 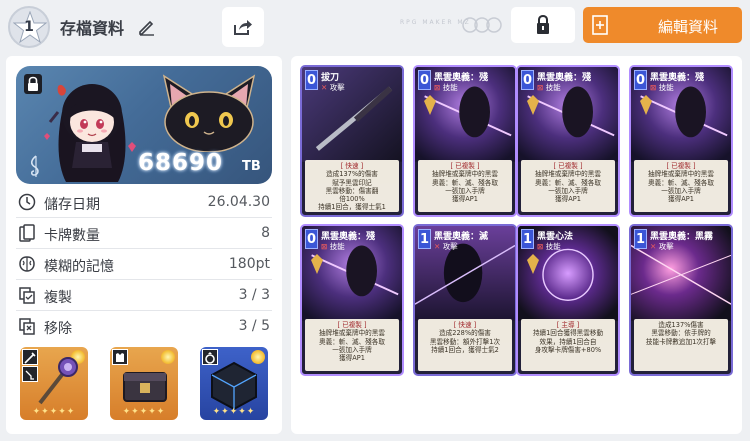 What do you see at coordinates (600, 25) in the screenshot?
I see `edit-document-icon` at bounding box center [600, 25].